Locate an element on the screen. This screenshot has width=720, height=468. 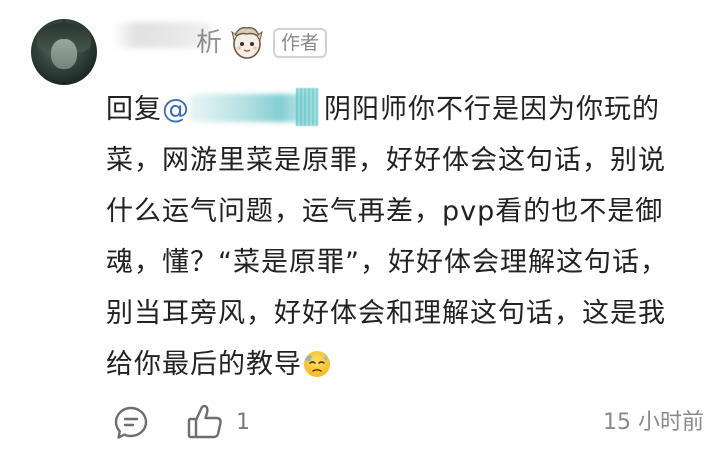
like-count: 1 is located at coordinates (243, 422).